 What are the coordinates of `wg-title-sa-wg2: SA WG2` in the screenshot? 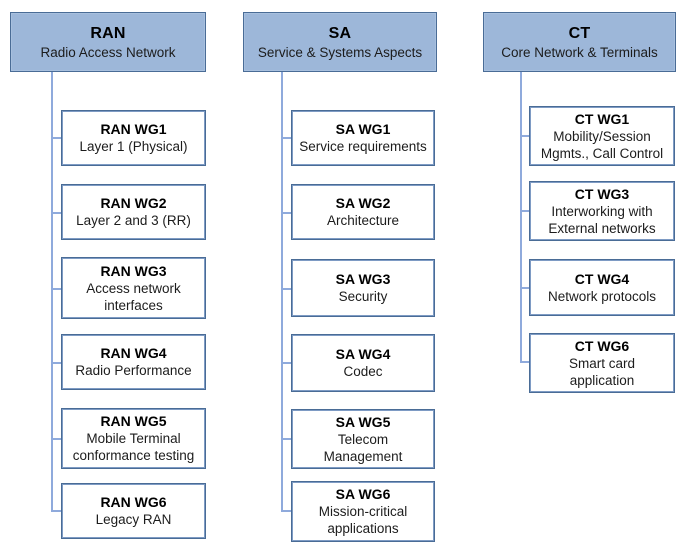 It's located at (363, 203).